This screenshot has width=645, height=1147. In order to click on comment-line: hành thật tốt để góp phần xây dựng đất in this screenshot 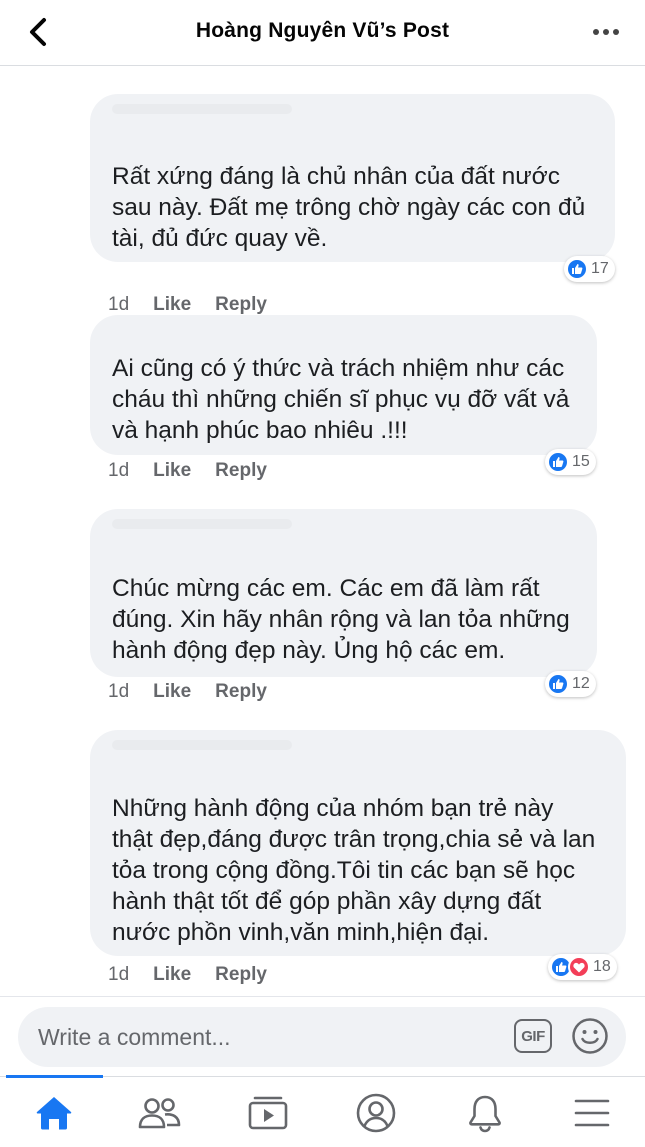, I will do `click(327, 901)`.